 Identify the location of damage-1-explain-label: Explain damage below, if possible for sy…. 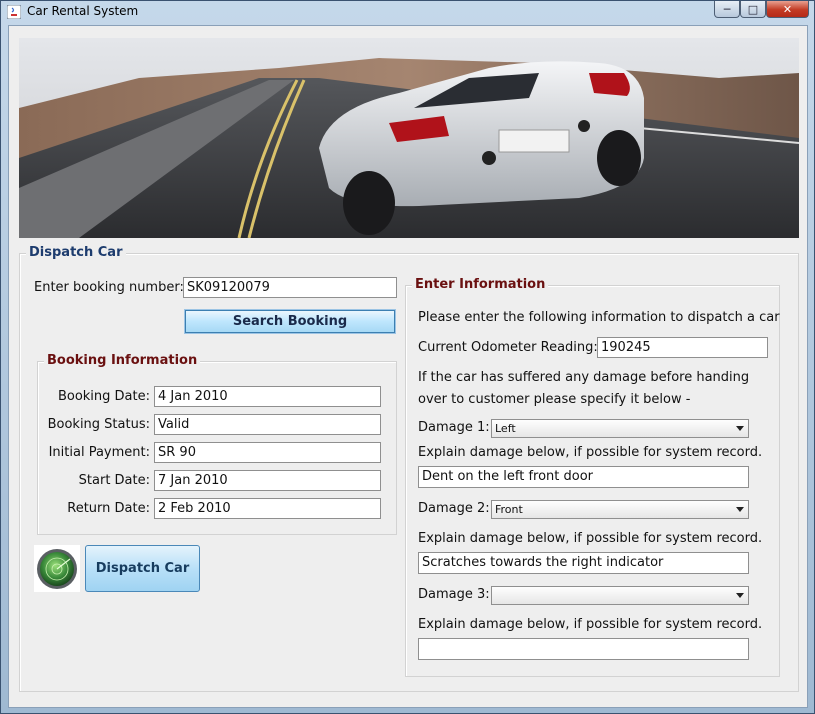
(590, 452).